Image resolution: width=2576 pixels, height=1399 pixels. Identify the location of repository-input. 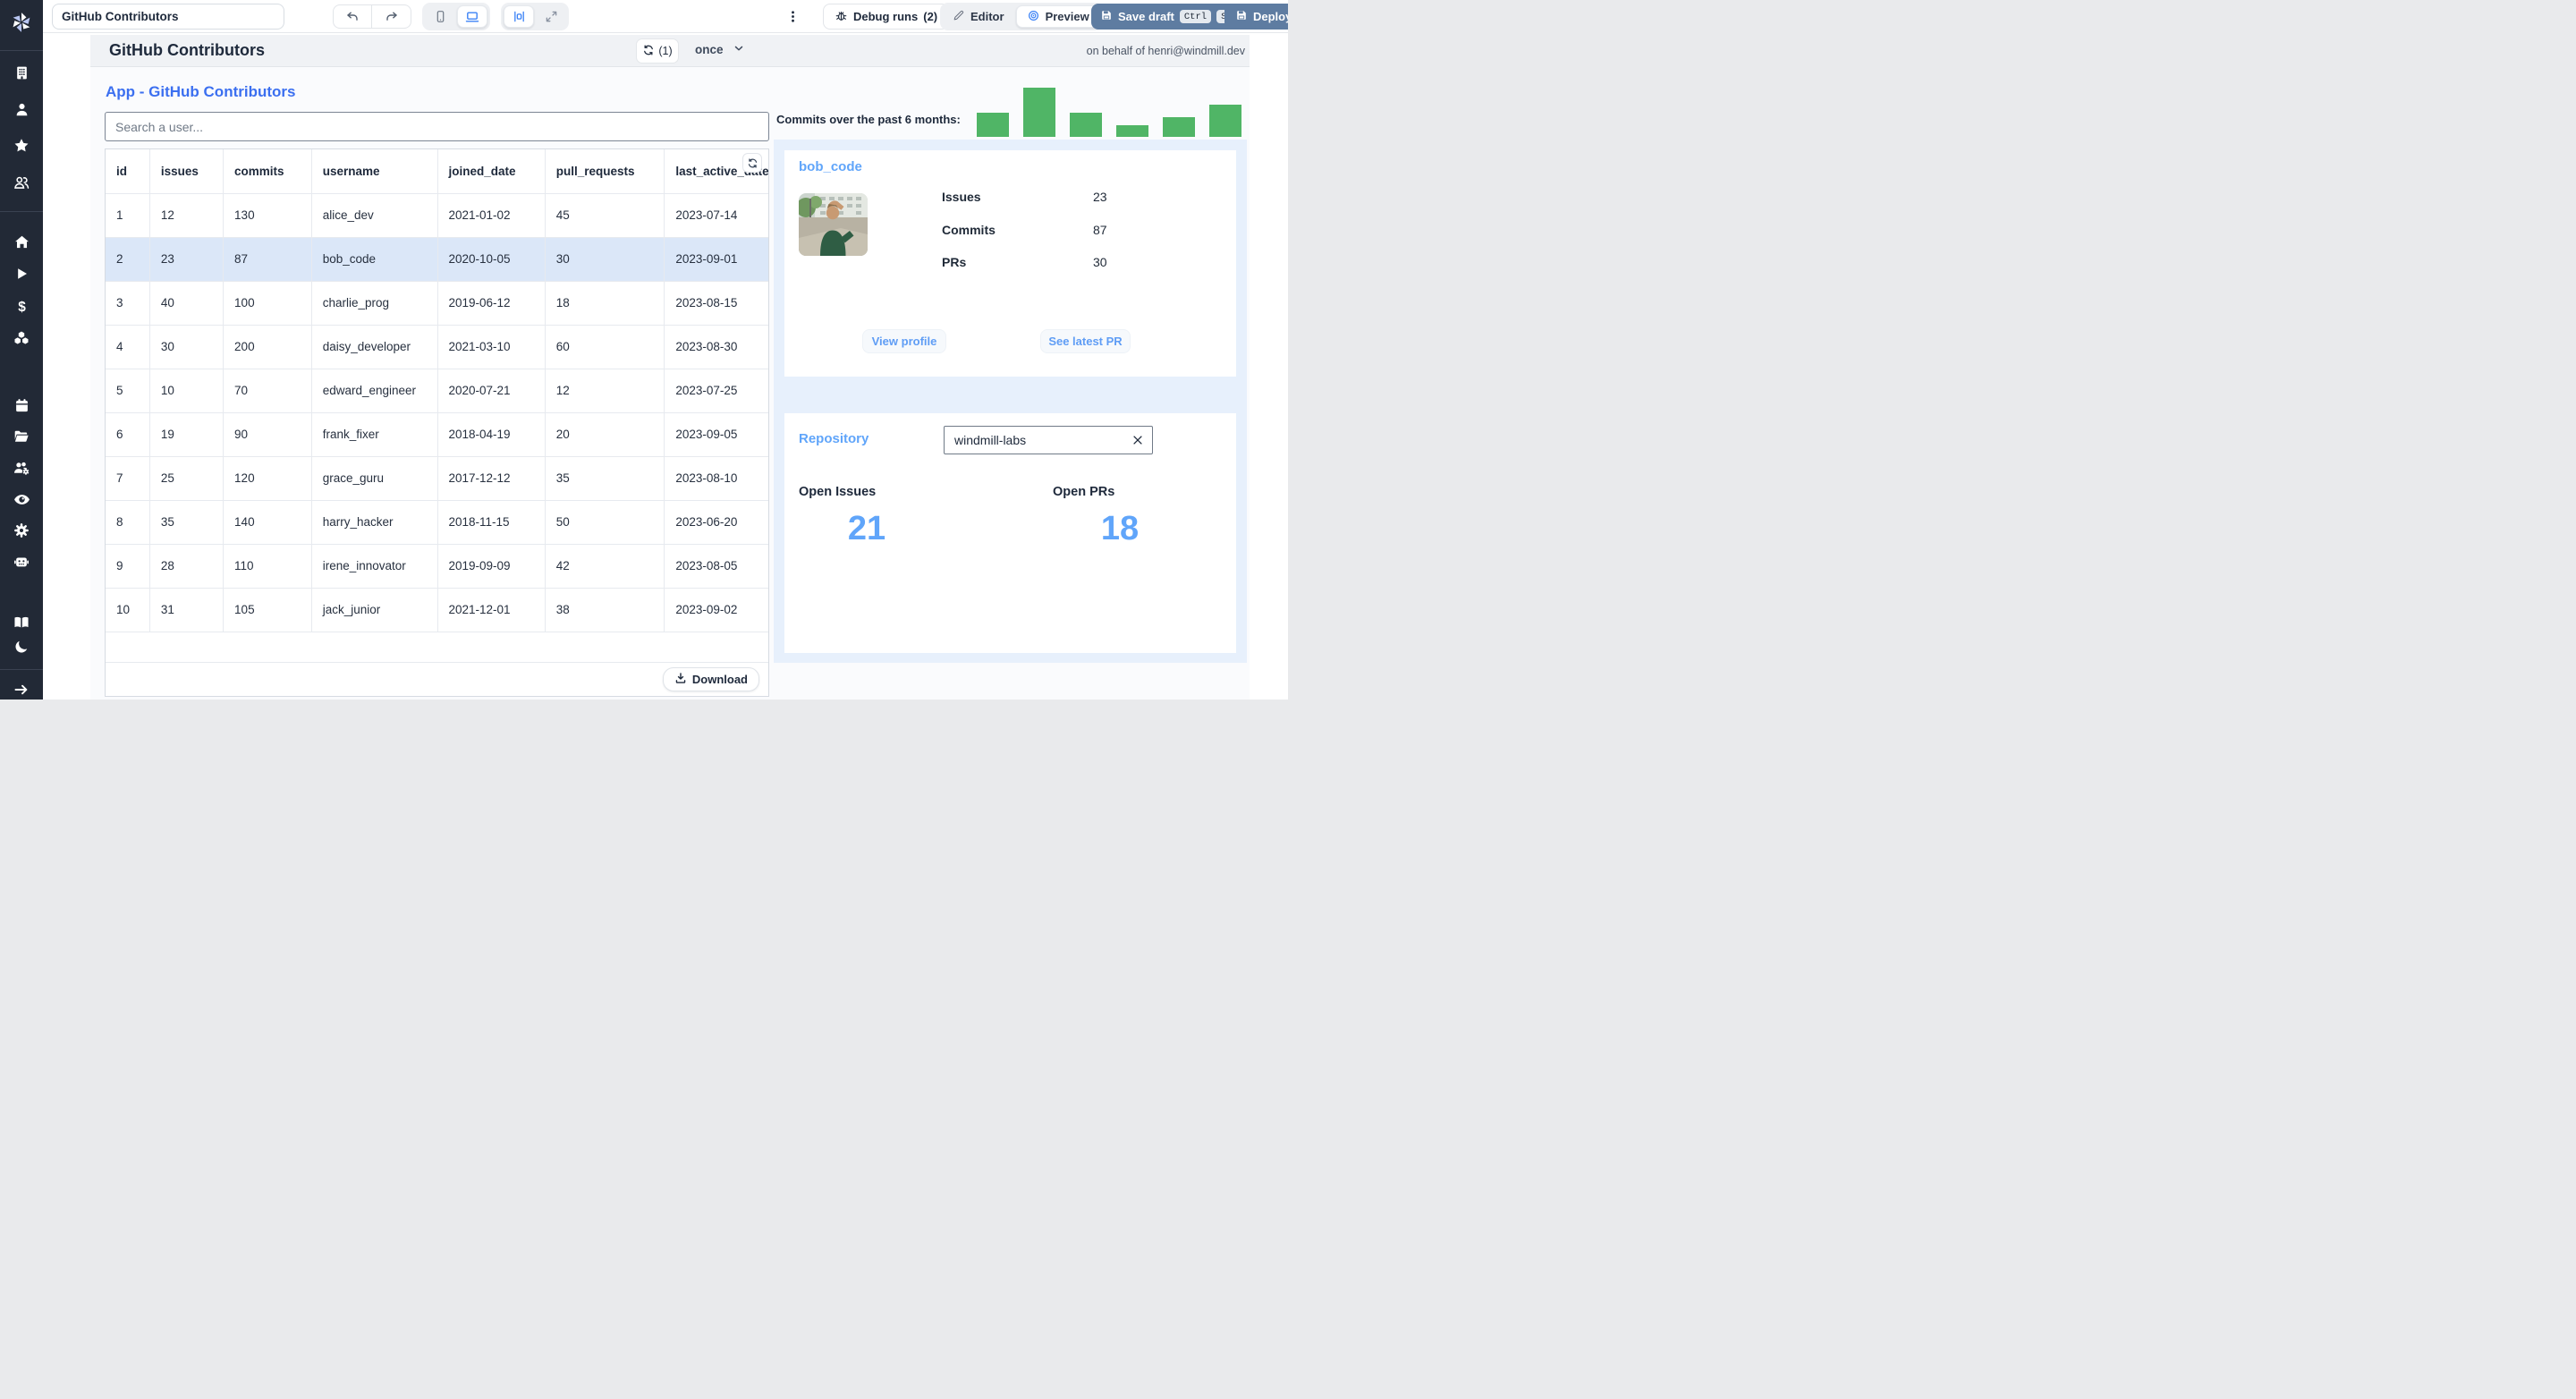
(1048, 440).